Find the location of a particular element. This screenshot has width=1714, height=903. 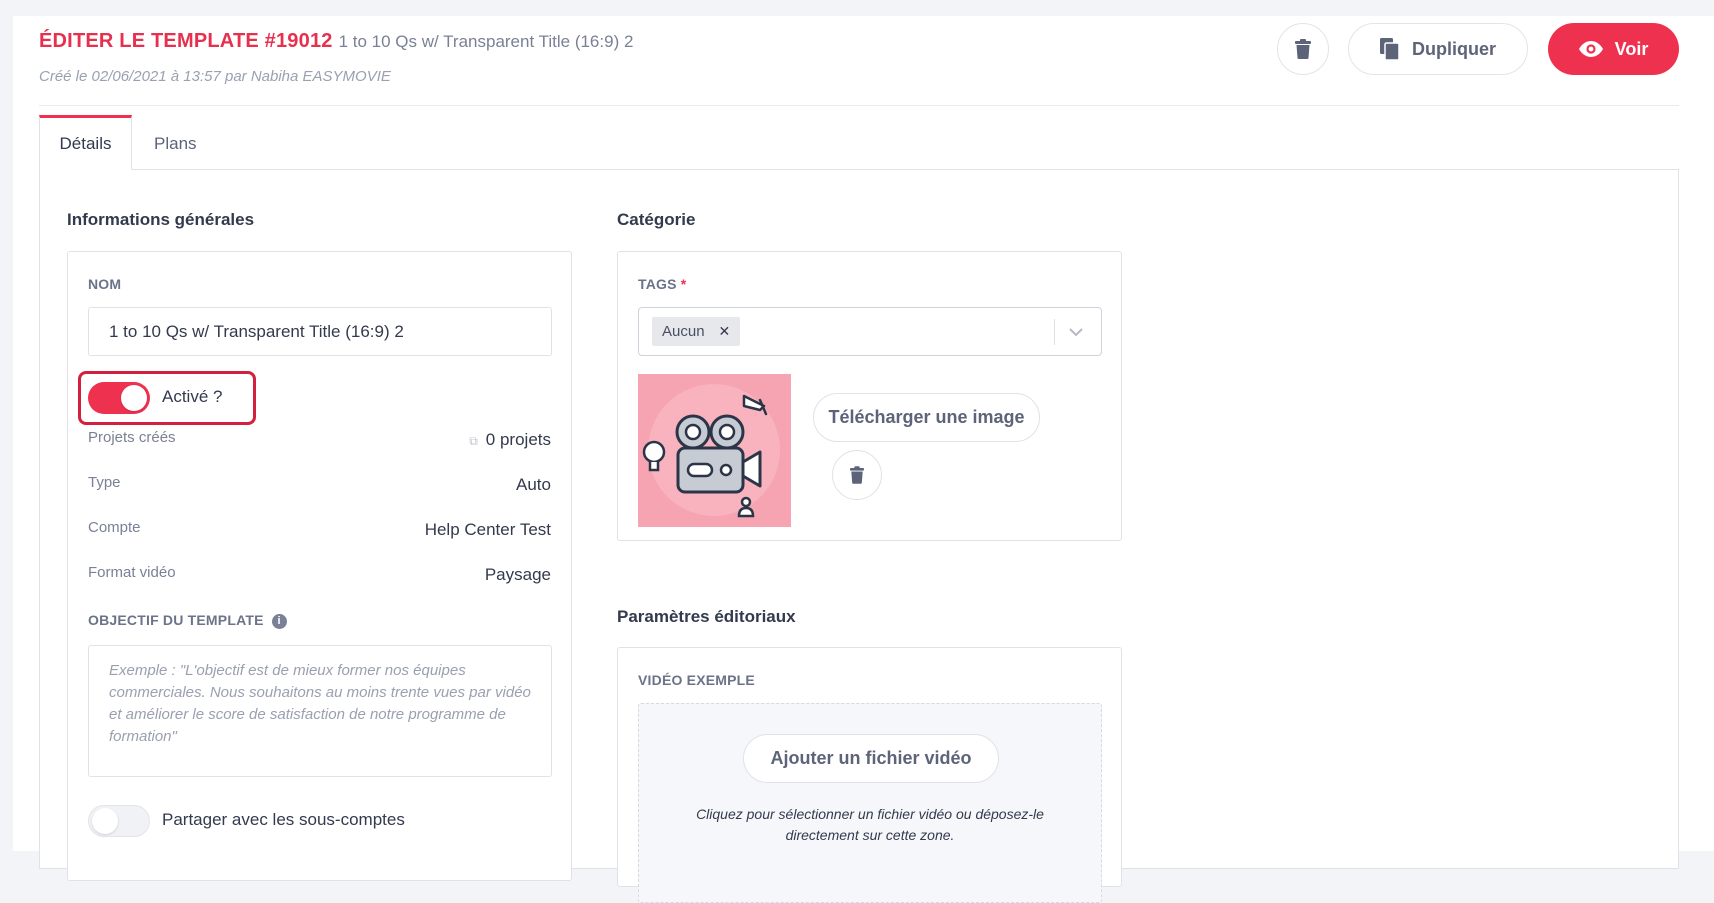

eye-icon is located at coordinates (1590, 49).